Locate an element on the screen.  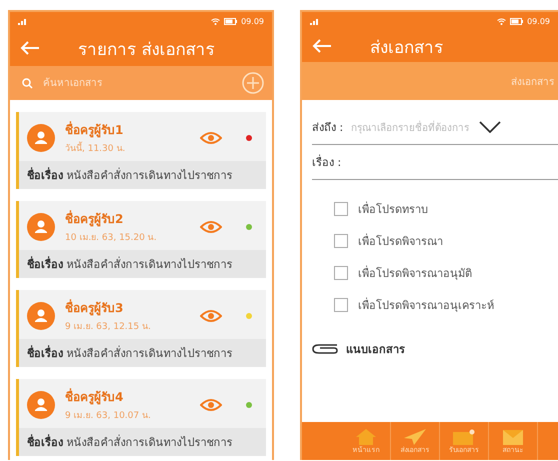
field-label: เรื่อง : is located at coordinates (327, 162).